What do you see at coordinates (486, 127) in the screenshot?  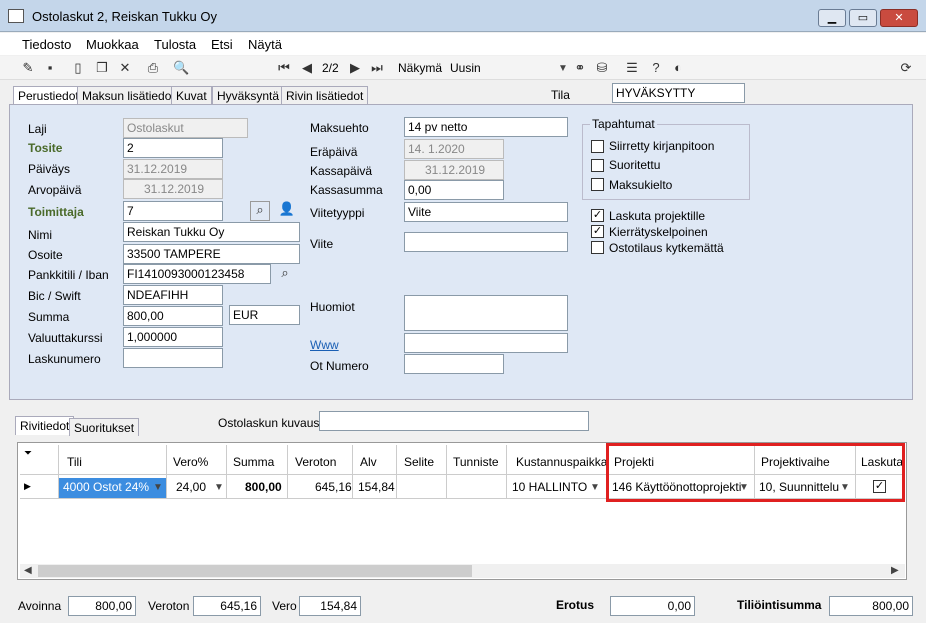 I see `maksuehto-select: 14 pv netto` at bounding box center [486, 127].